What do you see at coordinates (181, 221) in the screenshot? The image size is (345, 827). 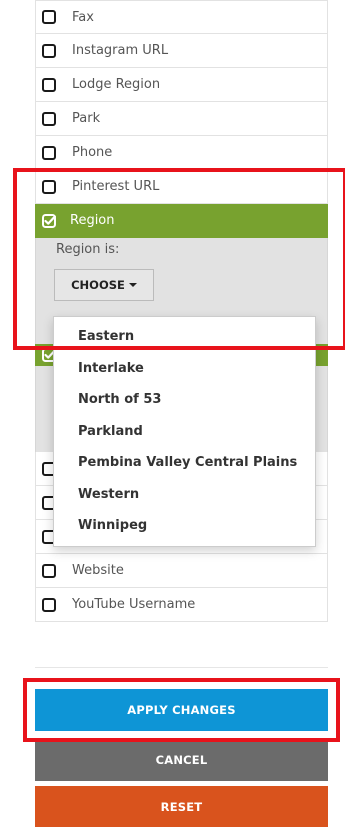 I see `filter-item-region: Region` at bounding box center [181, 221].